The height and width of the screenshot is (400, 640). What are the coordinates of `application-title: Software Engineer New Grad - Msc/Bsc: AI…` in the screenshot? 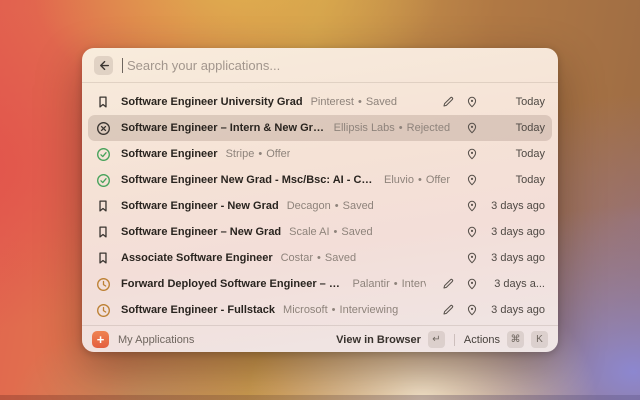 It's located at (248, 180).